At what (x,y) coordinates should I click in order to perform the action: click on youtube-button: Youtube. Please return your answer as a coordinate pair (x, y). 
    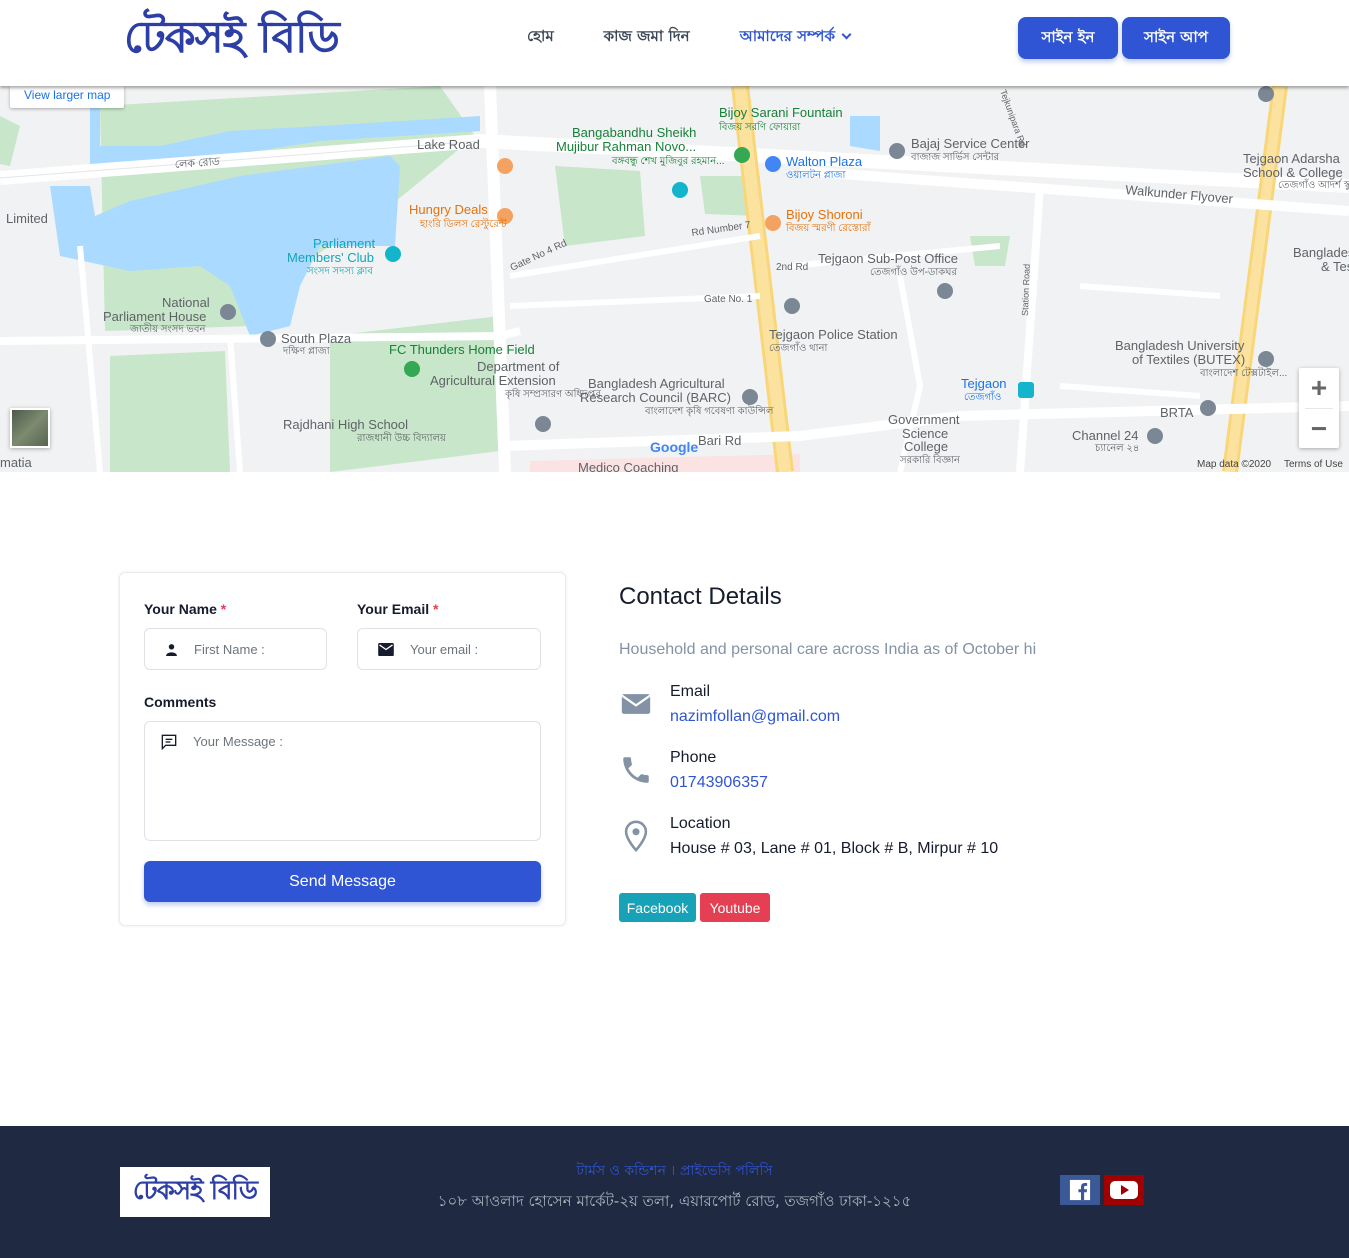
    Looking at the image, I should click on (735, 907).